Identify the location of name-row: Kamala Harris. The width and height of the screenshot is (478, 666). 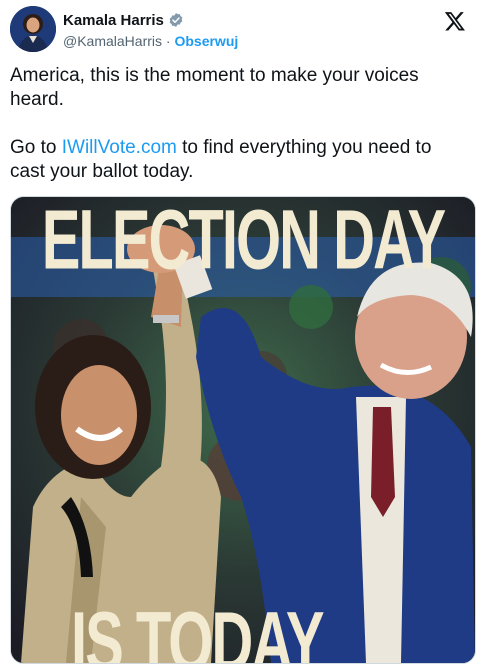
(123, 20).